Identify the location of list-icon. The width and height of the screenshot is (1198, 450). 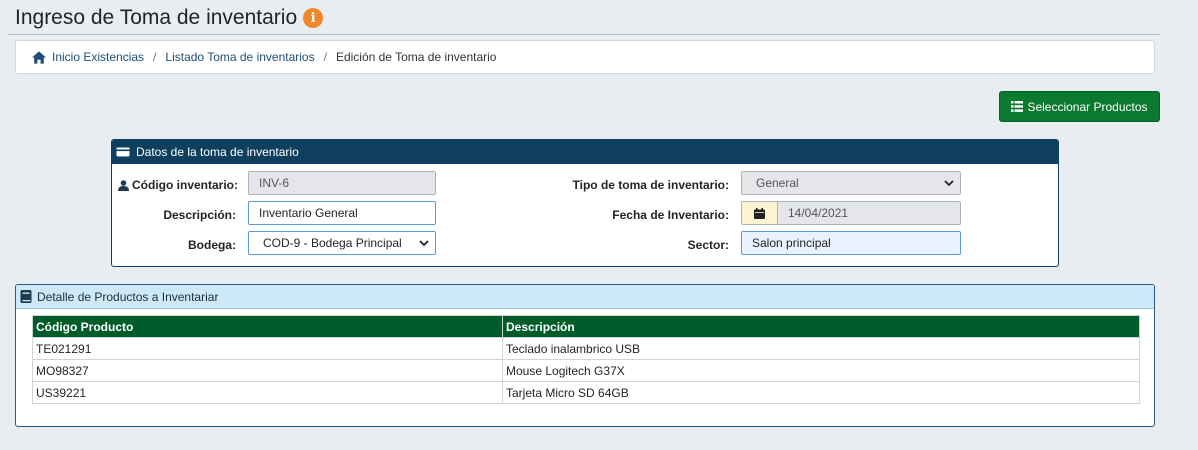
(1017, 106).